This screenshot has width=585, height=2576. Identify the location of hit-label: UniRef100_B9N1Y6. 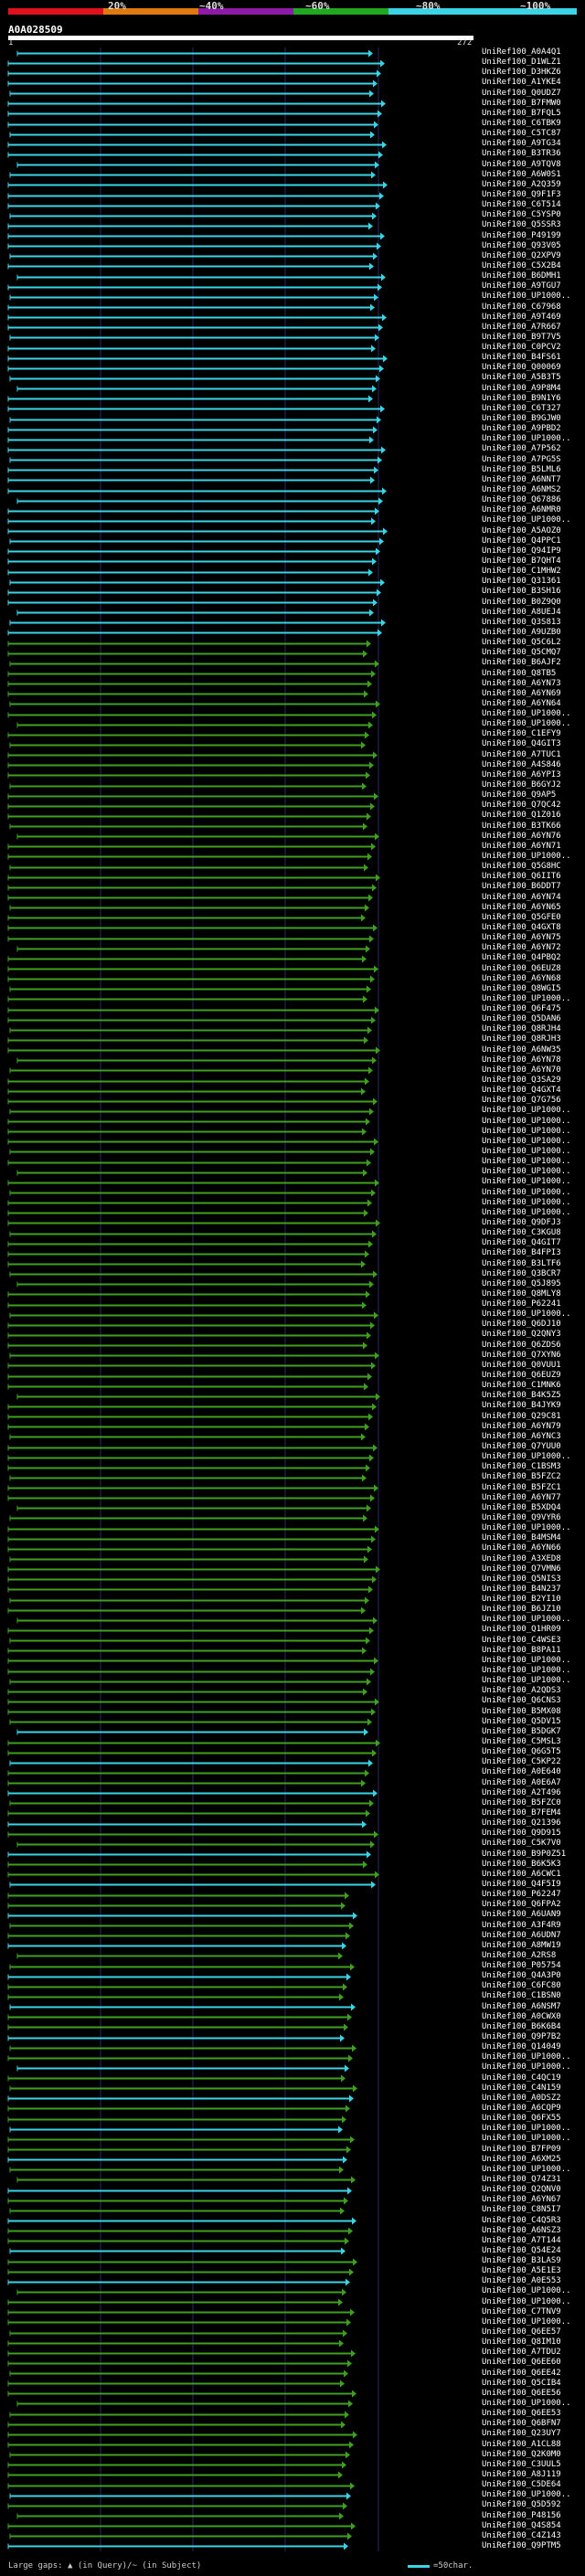
(521, 398).